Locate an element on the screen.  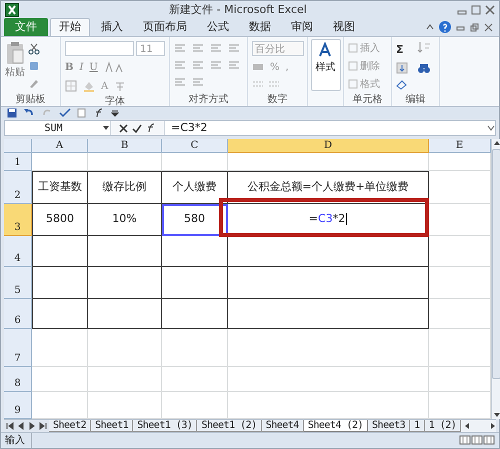
last-sheet-icon is located at coordinates (43, 426).